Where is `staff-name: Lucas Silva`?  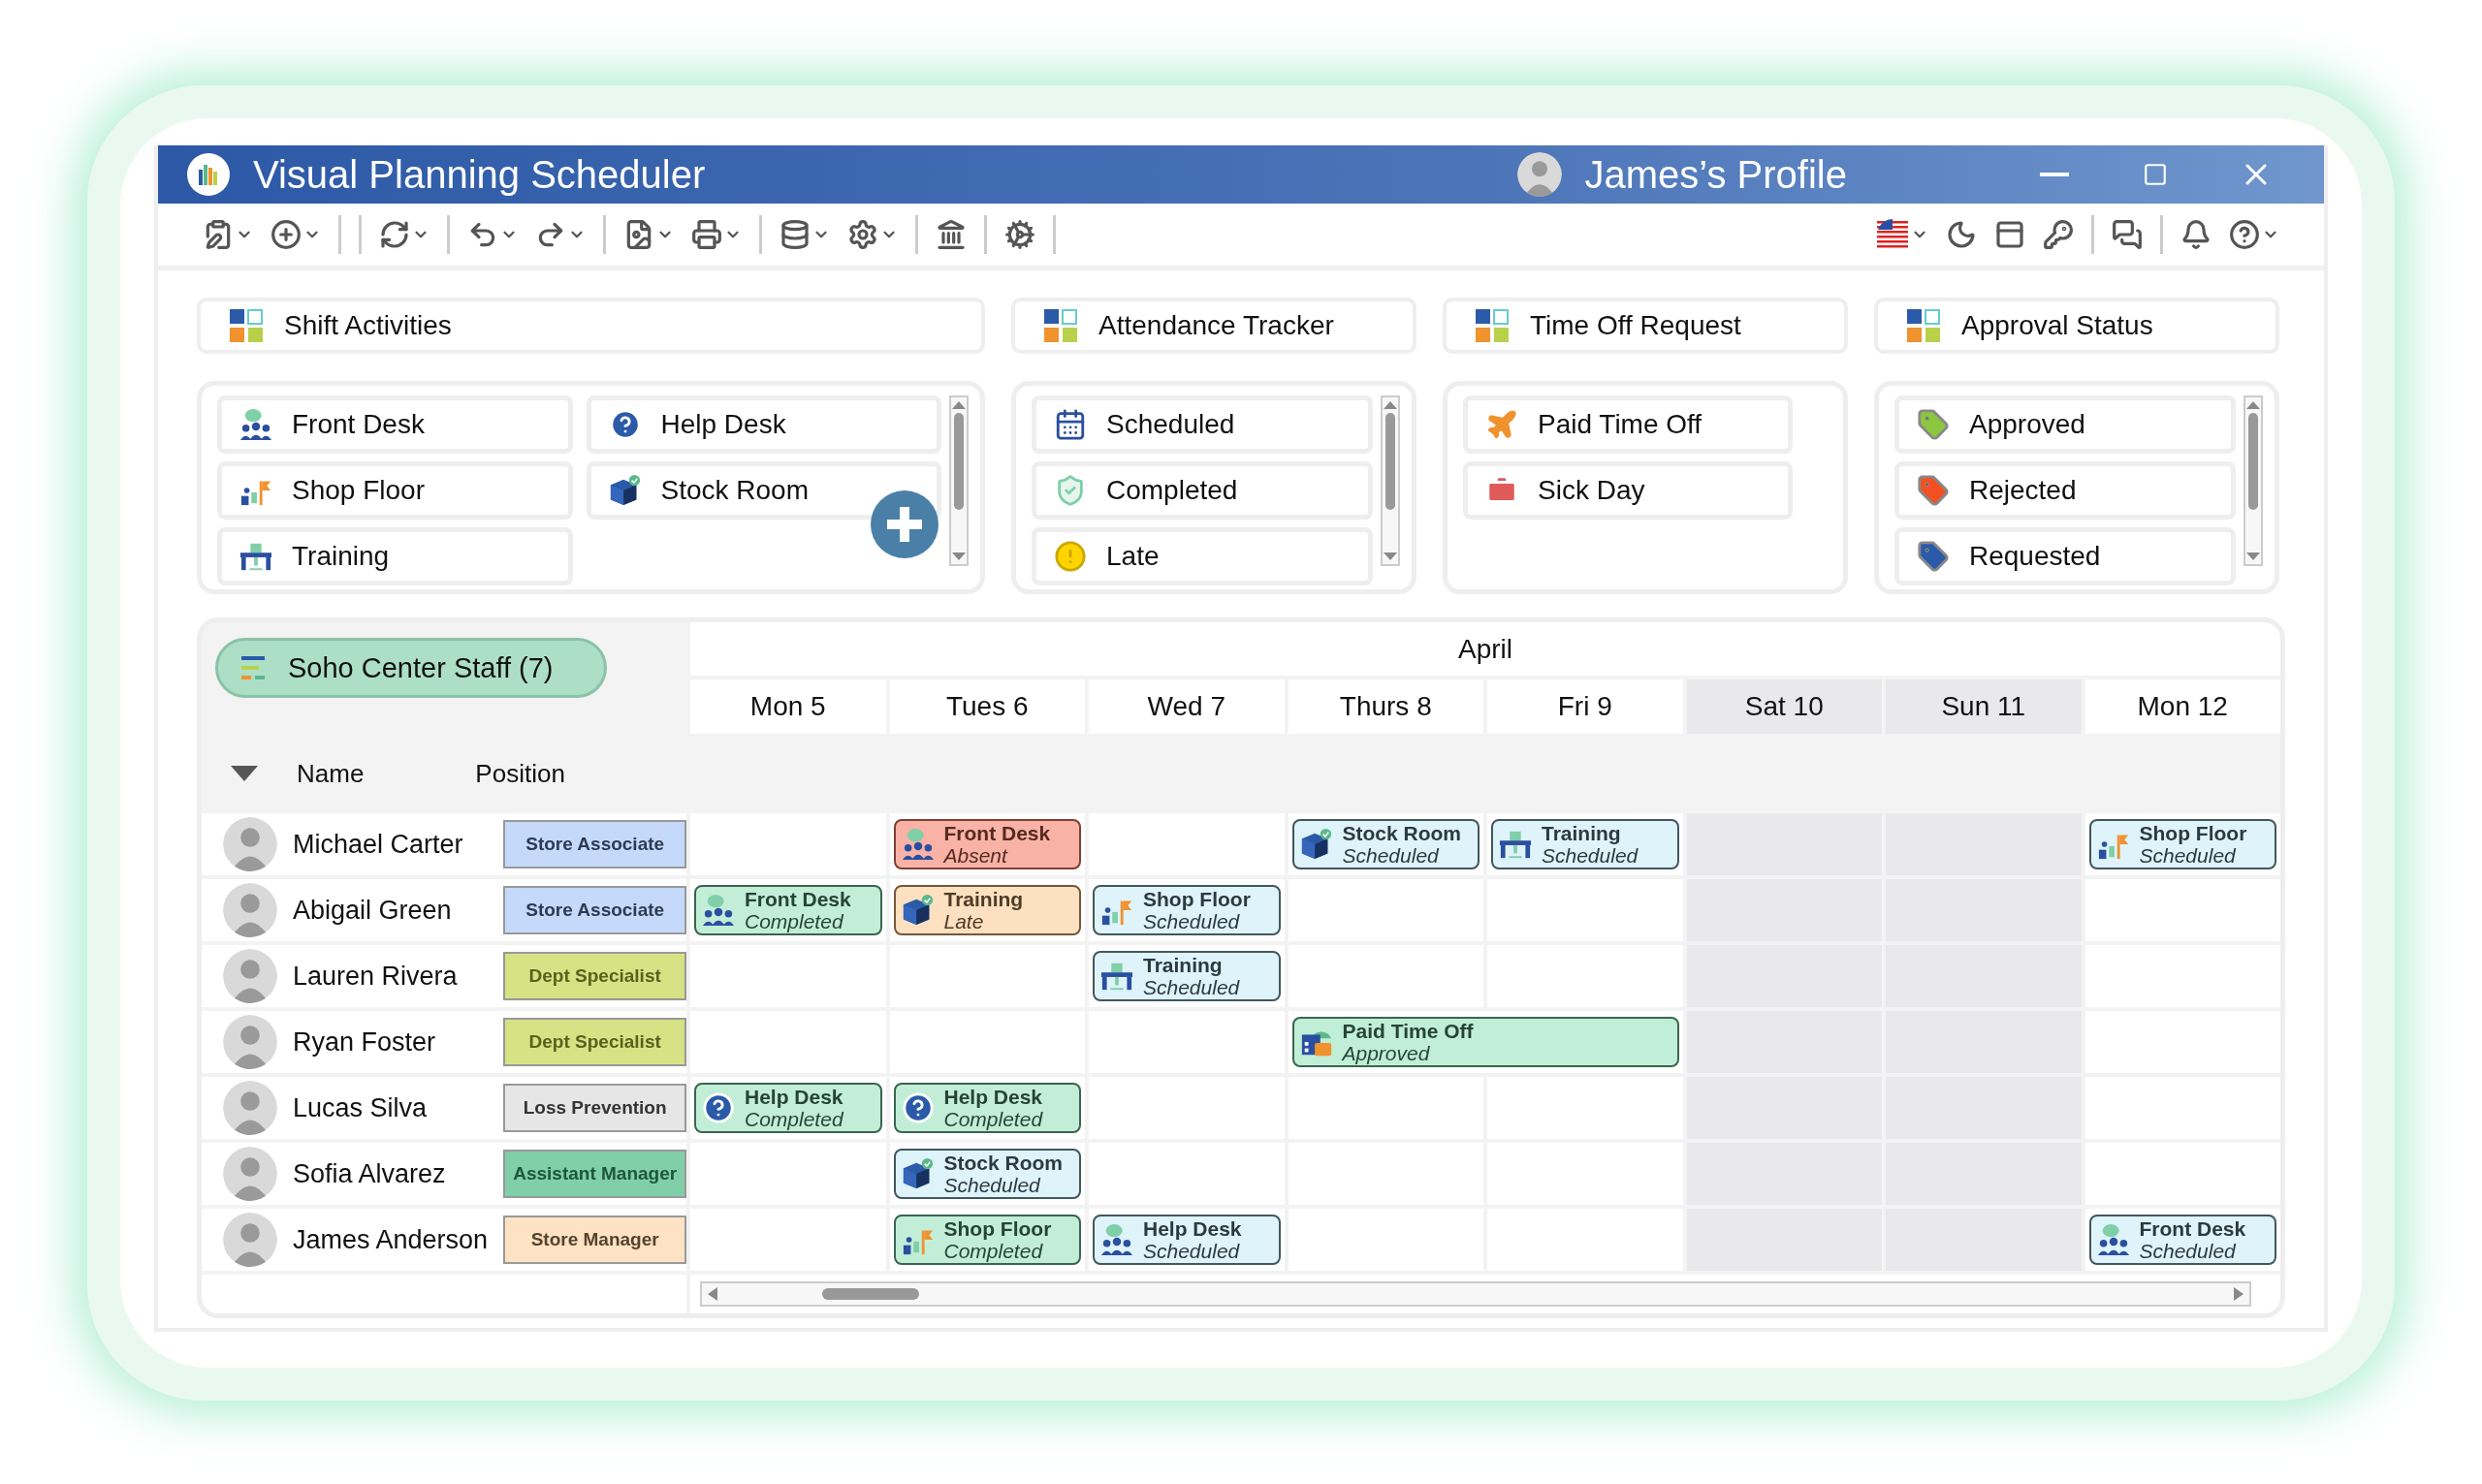
staff-name: Lucas Silva is located at coordinates (361, 1107).